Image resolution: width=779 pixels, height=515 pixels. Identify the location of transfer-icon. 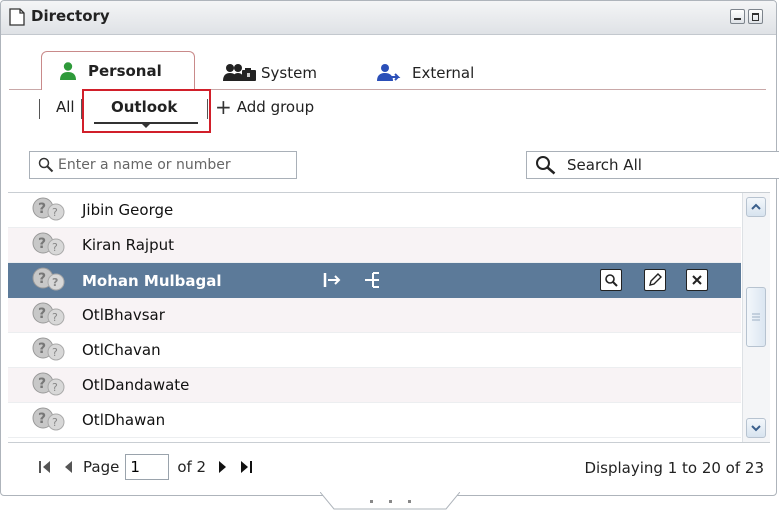
(331, 280).